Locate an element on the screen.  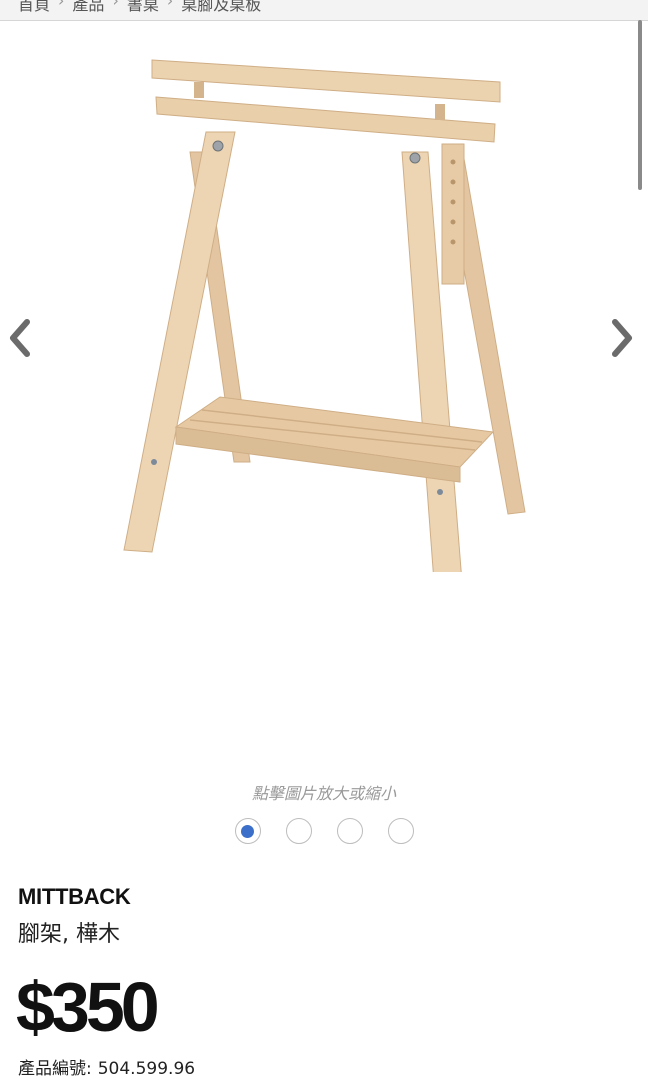
breadcrumb-item-home: 首頁 is located at coordinates (34, 7).